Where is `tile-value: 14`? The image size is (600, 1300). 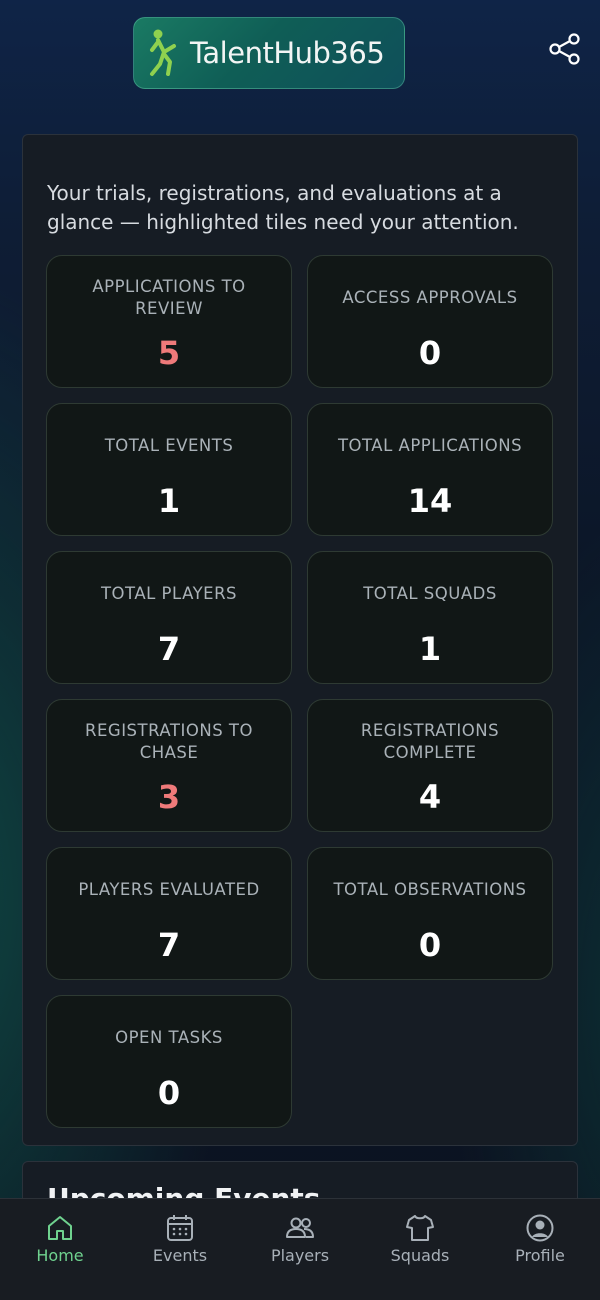
tile-value: 14 is located at coordinates (430, 501).